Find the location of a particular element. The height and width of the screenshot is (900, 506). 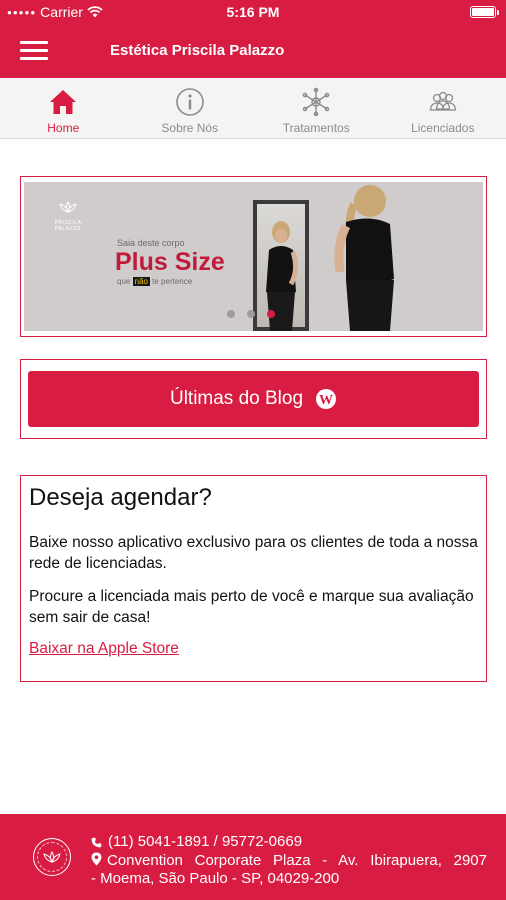

wordpress-icon: W is located at coordinates (326, 399).